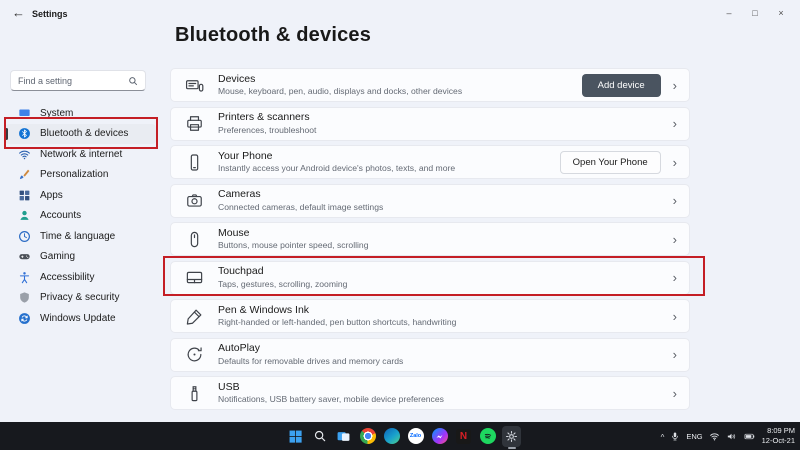 The height and width of the screenshot is (450, 800). Describe the element at coordinates (293, 245) in the screenshot. I see `row-subtitle: Buttons, mouse pointer speed, scrolling` at that location.